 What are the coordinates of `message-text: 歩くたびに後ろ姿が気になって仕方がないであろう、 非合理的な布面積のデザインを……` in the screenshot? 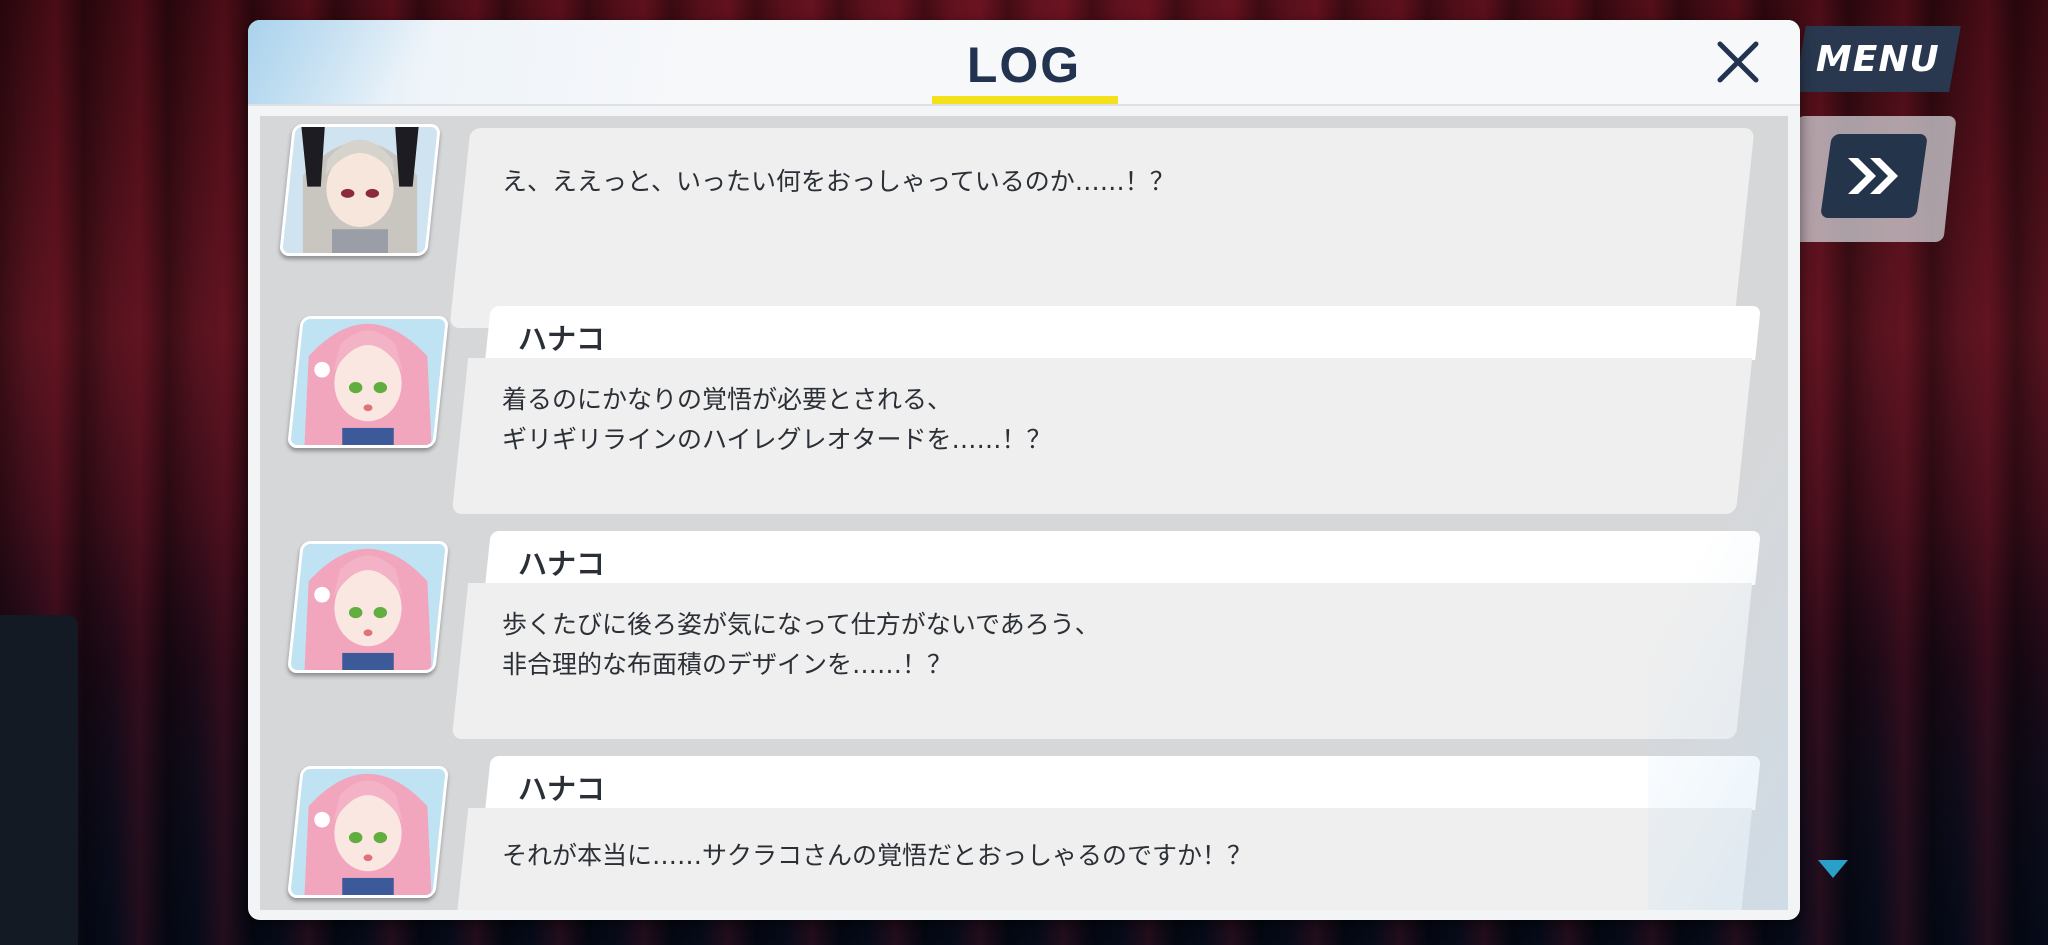 It's located at (801, 644).